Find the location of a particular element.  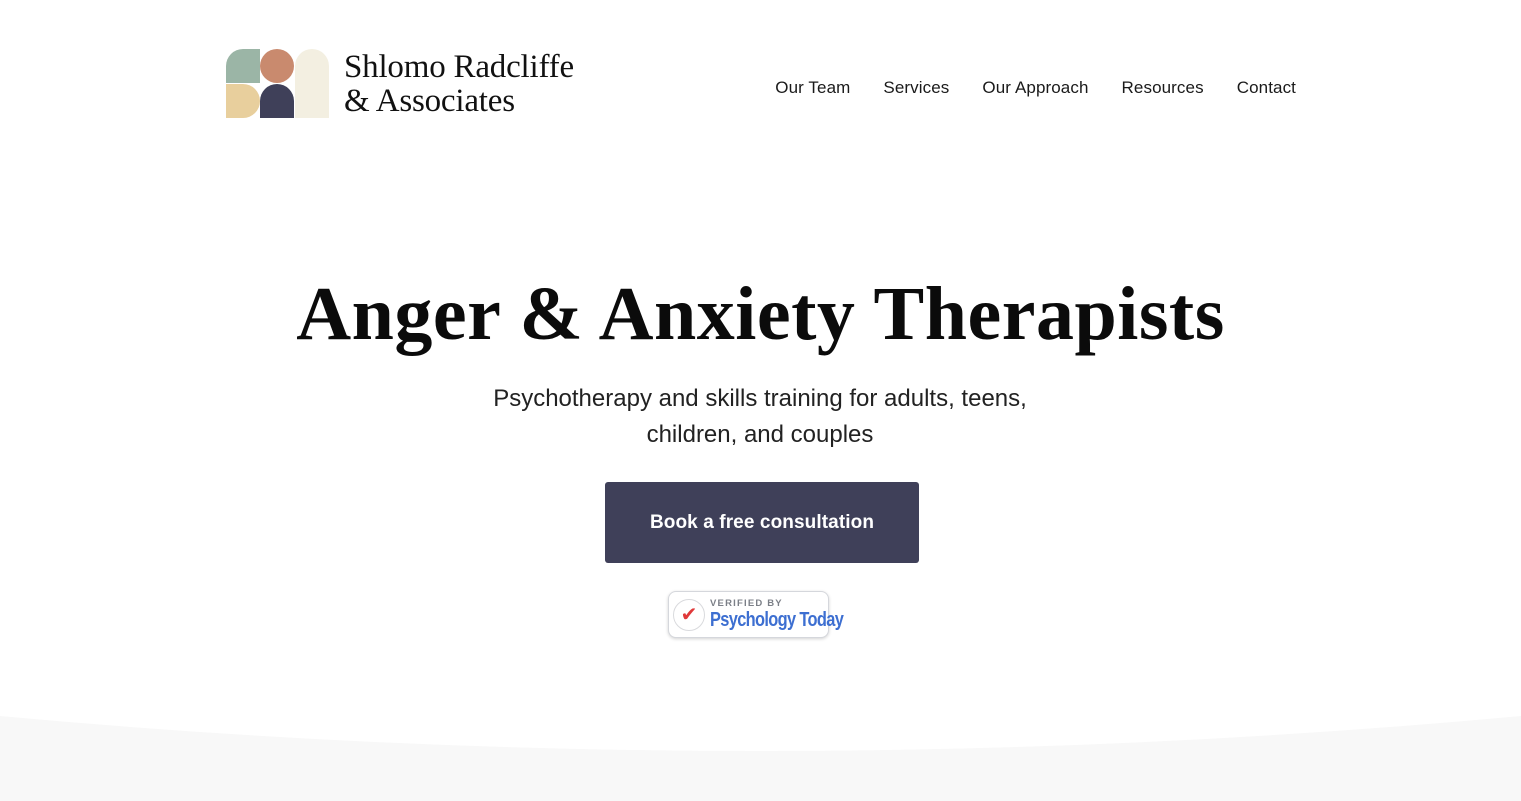

brand-name: Shlomo Radcliffe & Associates is located at coordinates (459, 84).